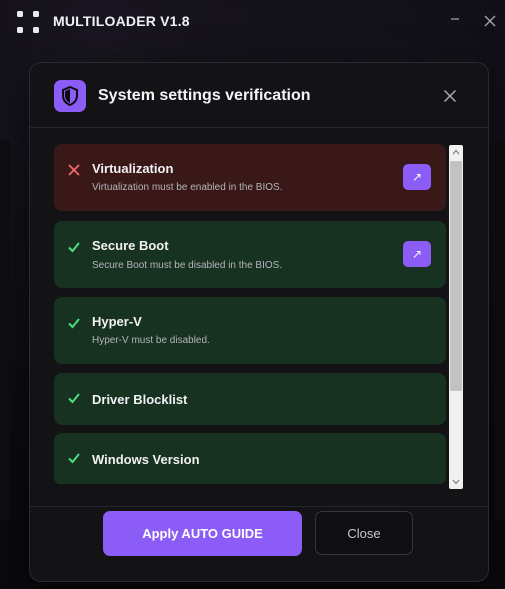 The width and height of the screenshot is (505, 589). I want to click on scroll-up-icon, so click(456, 152).